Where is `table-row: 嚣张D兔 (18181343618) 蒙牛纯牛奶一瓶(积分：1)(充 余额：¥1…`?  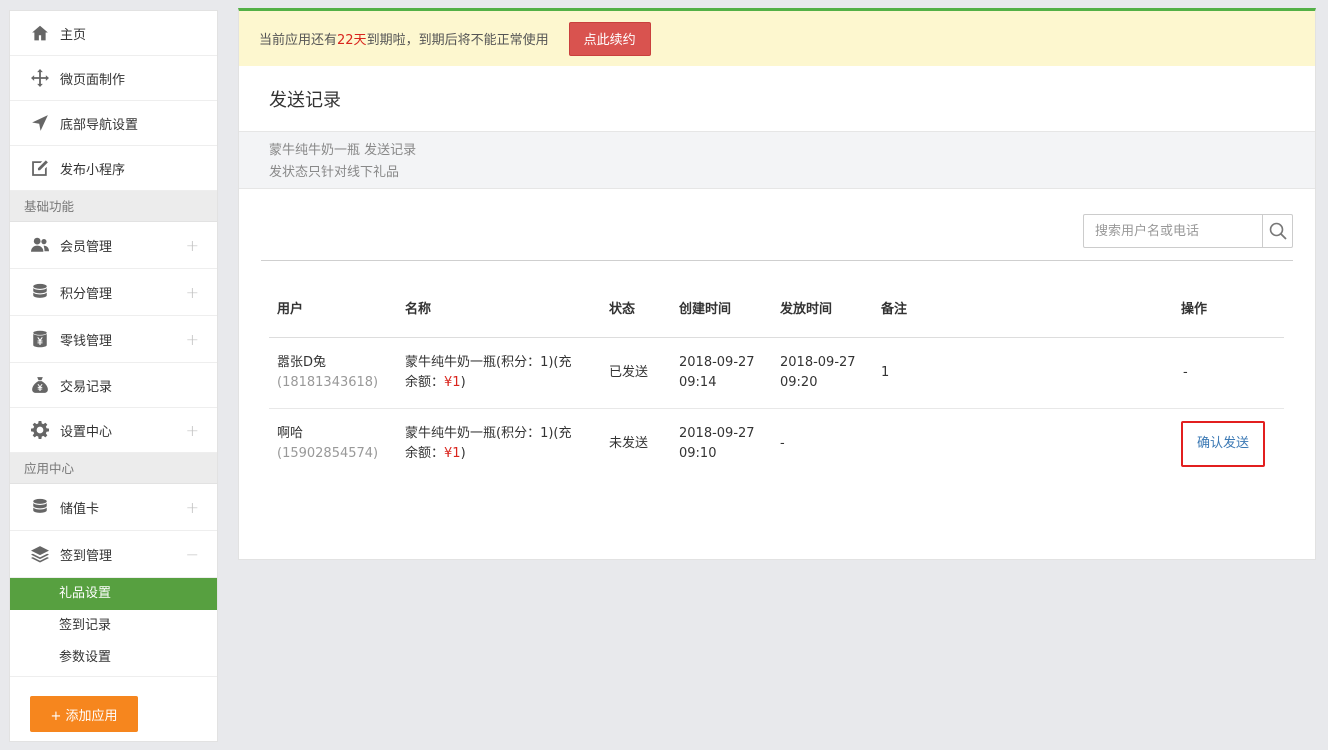
table-row: 嚣张D兔 (18181343618) 蒙牛纯牛奶一瓶(积分：1)(充 余额：¥1… is located at coordinates (776, 373).